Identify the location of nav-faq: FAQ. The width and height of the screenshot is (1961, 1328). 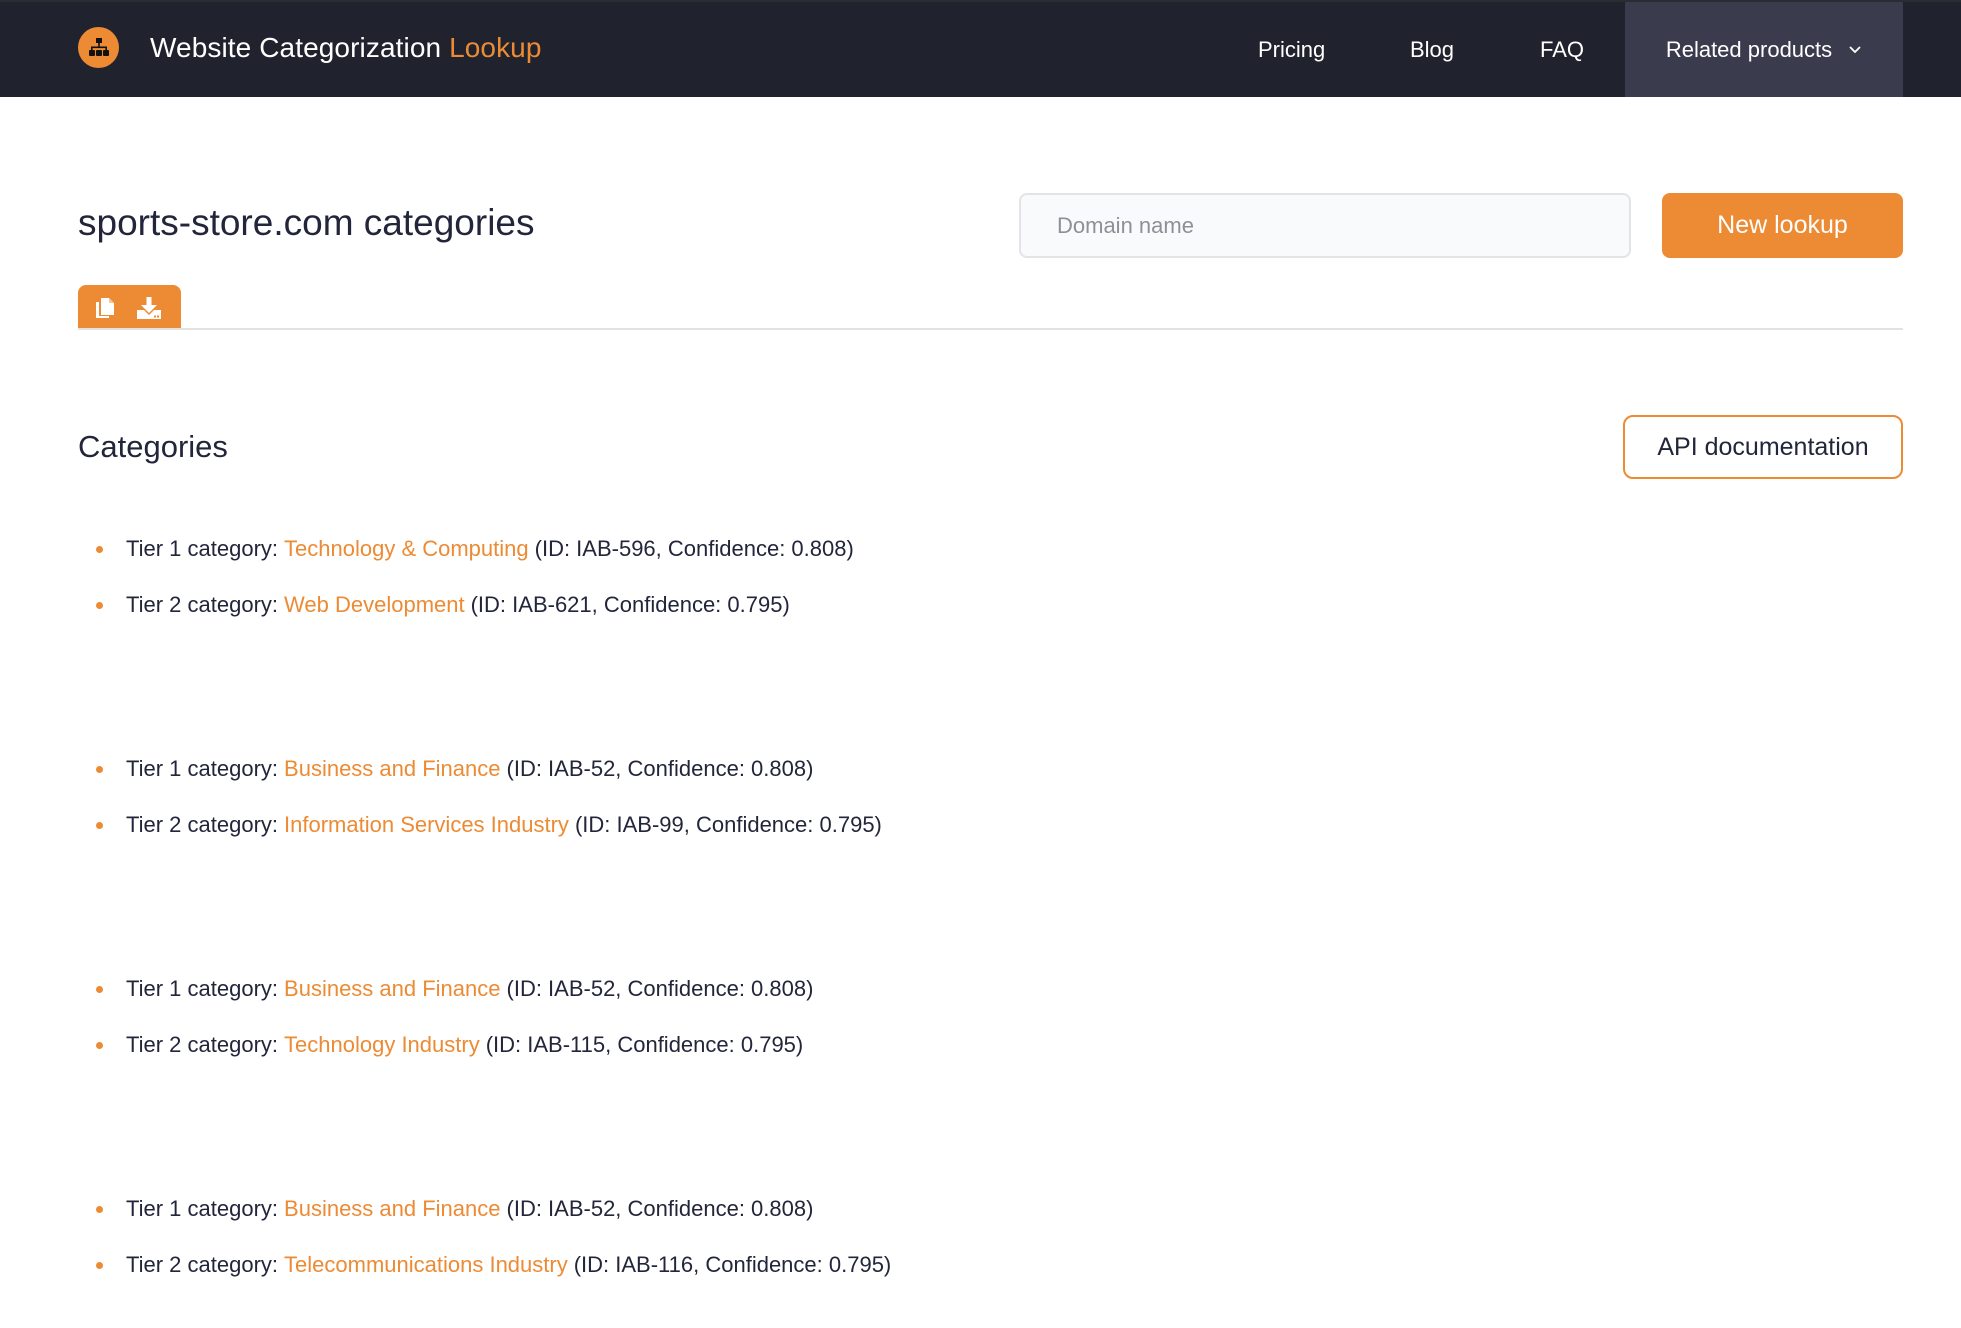
(1562, 49).